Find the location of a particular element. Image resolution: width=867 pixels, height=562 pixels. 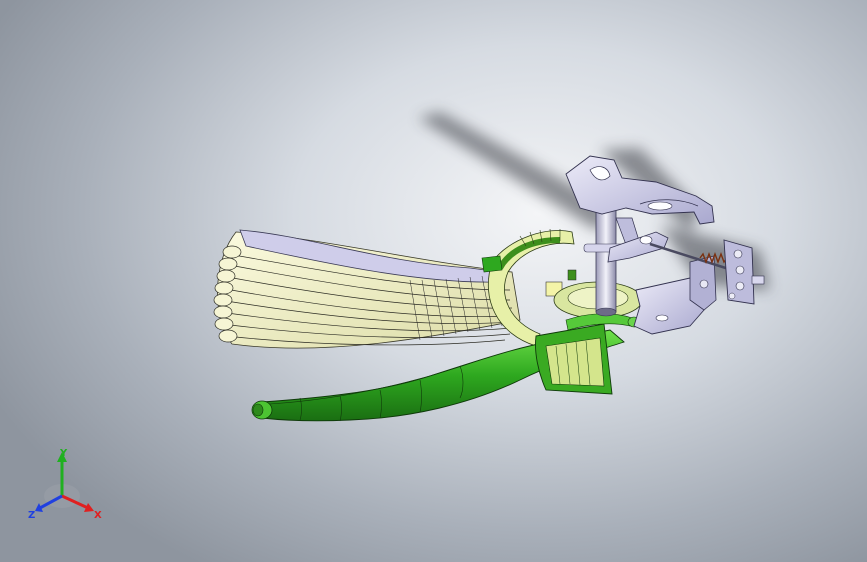

ratchet-sector is located at coordinates (532, 287).